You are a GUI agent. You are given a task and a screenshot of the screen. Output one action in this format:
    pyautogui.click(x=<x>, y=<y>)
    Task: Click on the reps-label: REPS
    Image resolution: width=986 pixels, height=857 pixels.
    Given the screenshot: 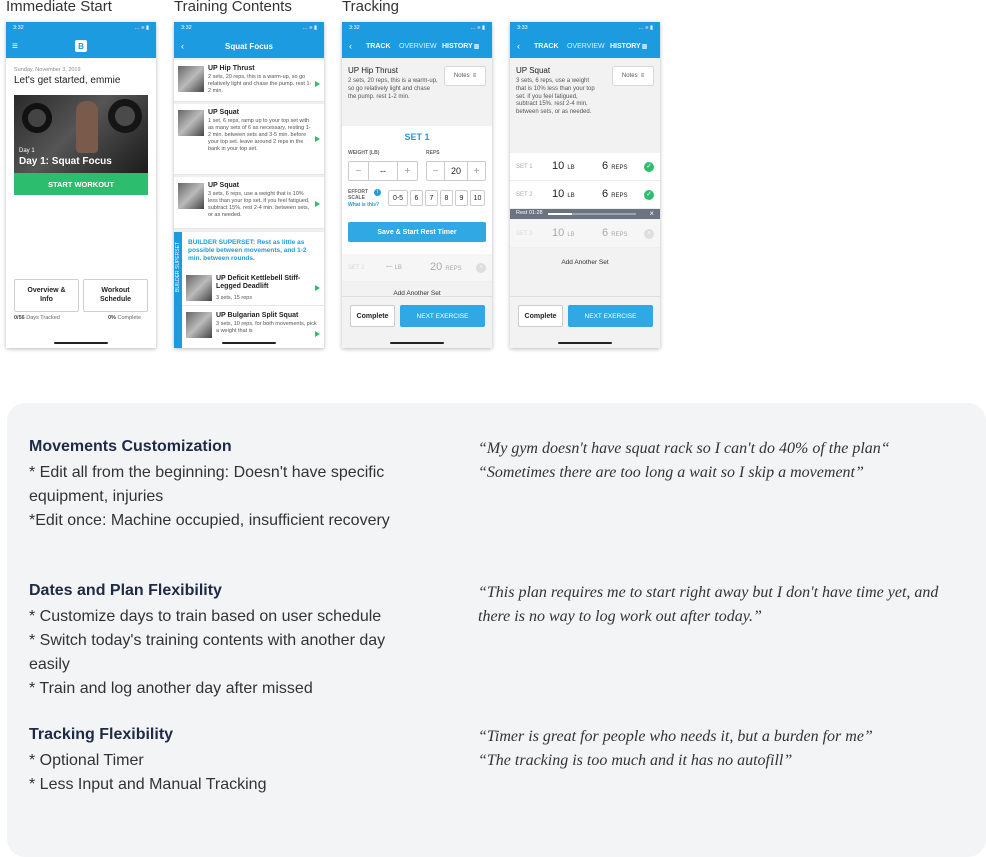 What is the action you would take?
    pyautogui.click(x=433, y=153)
    